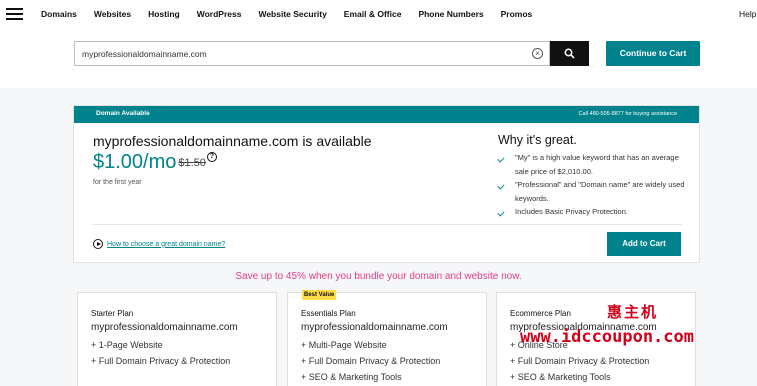 This screenshot has height=386, width=757. I want to click on price-row: $1.00/mo $1.50?, so click(155, 162).